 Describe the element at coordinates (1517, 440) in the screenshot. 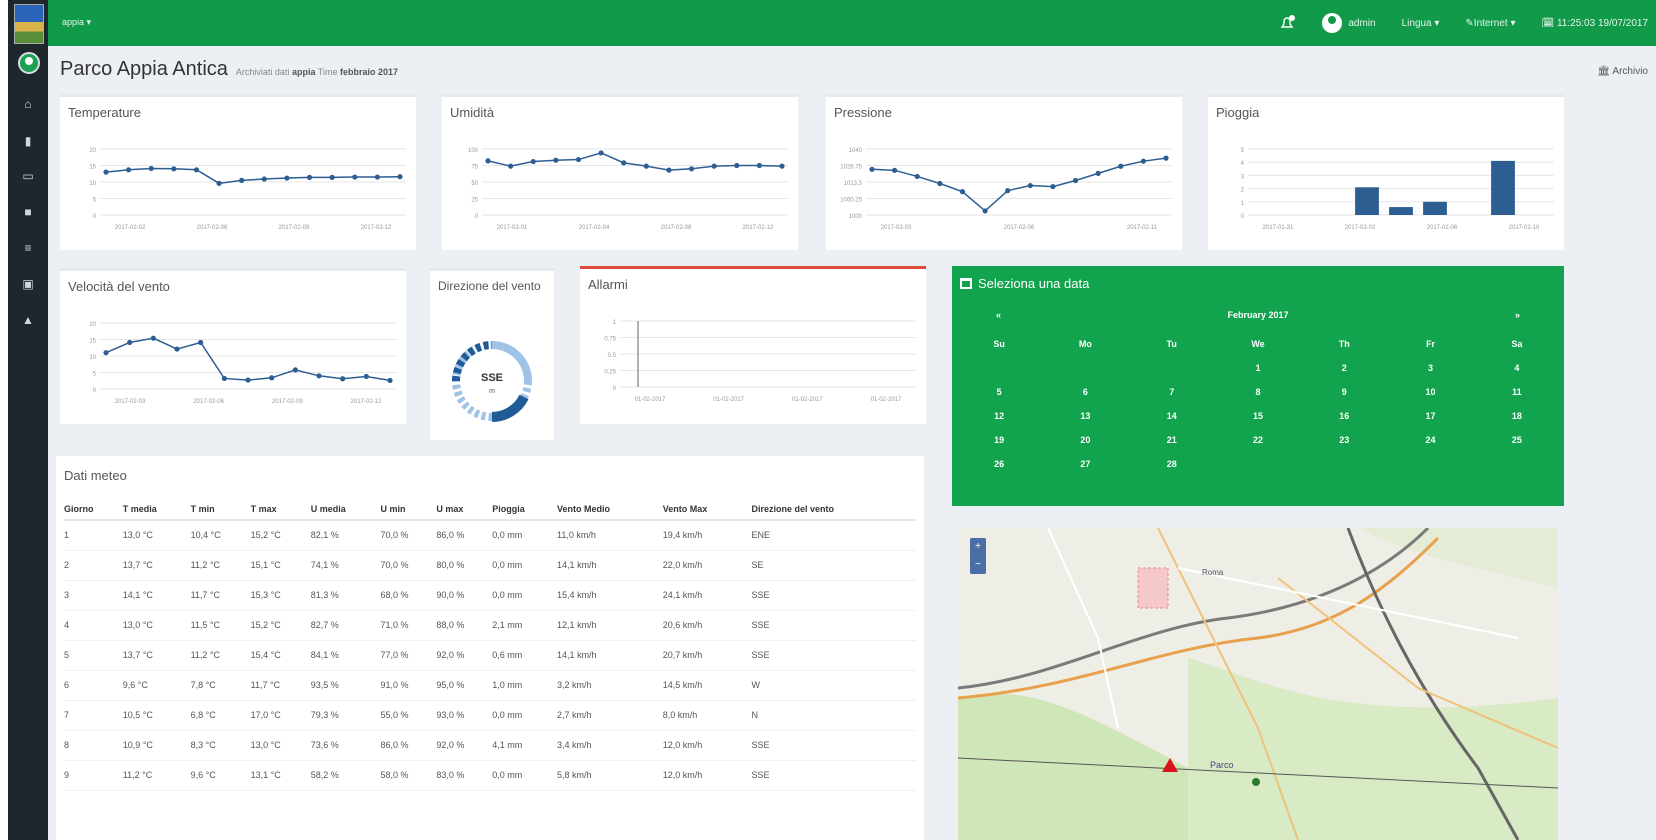

I see `calendar-day: 25` at that location.